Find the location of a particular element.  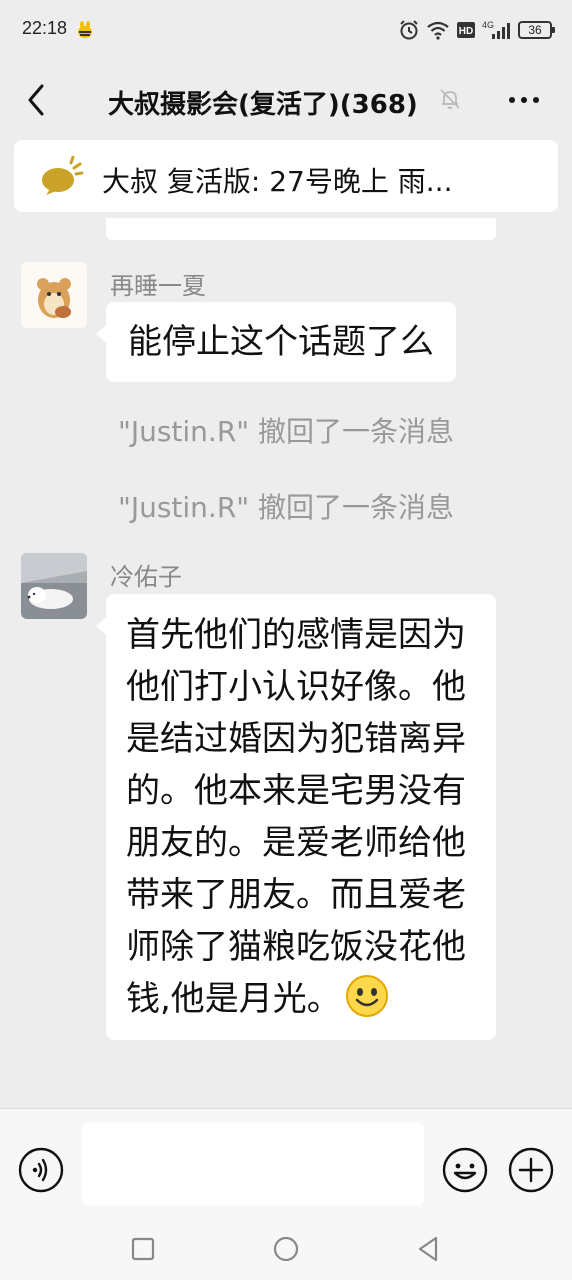

bell-off-icon is located at coordinates (450, 99).